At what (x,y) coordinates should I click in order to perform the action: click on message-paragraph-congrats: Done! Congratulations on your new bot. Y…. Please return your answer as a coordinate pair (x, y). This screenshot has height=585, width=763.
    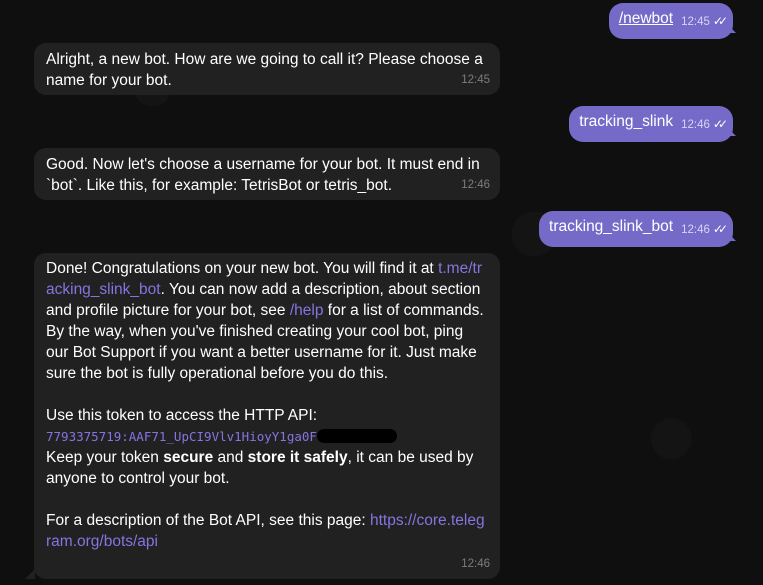
    Looking at the image, I should click on (265, 321).